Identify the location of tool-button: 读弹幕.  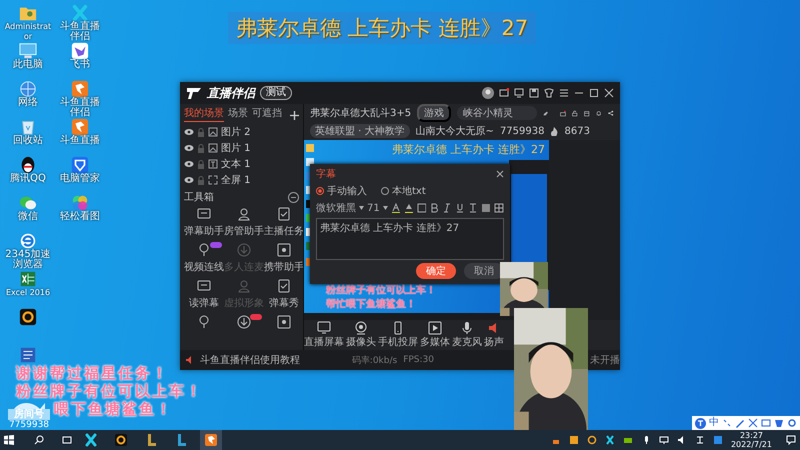
(204, 295).